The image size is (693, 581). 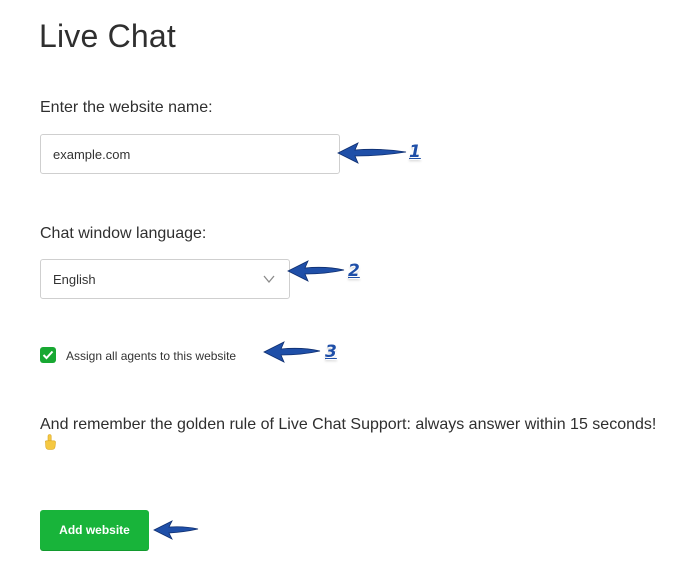 What do you see at coordinates (107, 36) in the screenshot?
I see `page-title: Live Chat` at bounding box center [107, 36].